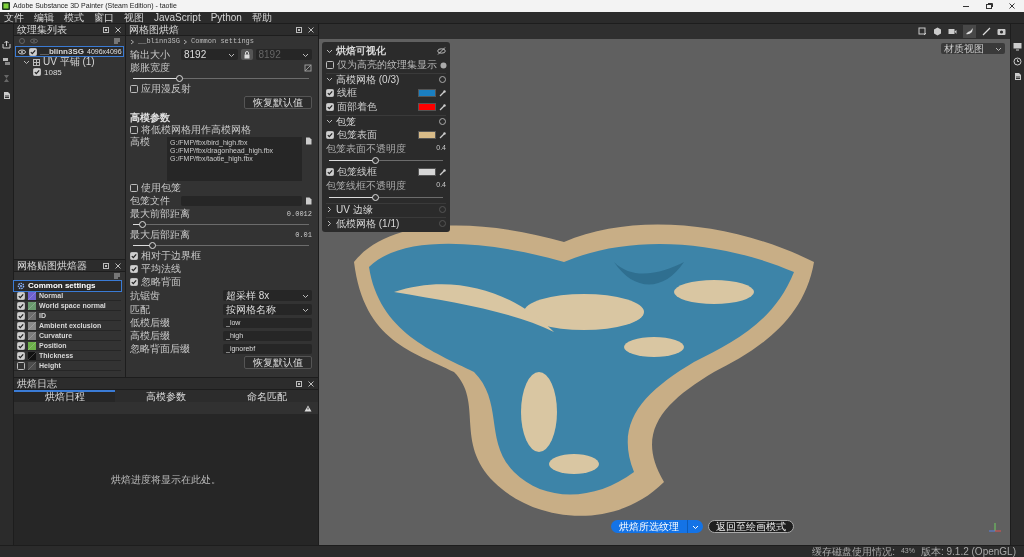  Describe the element at coordinates (6, 61) in the screenshot. I see `layers-icon` at that location.